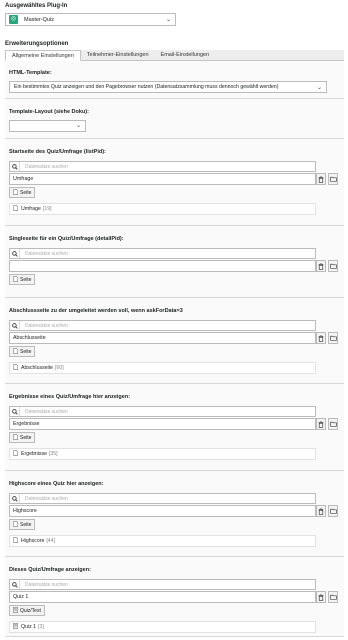  I want to click on quiz-type-button: Quiz/Test, so click(27, 610).